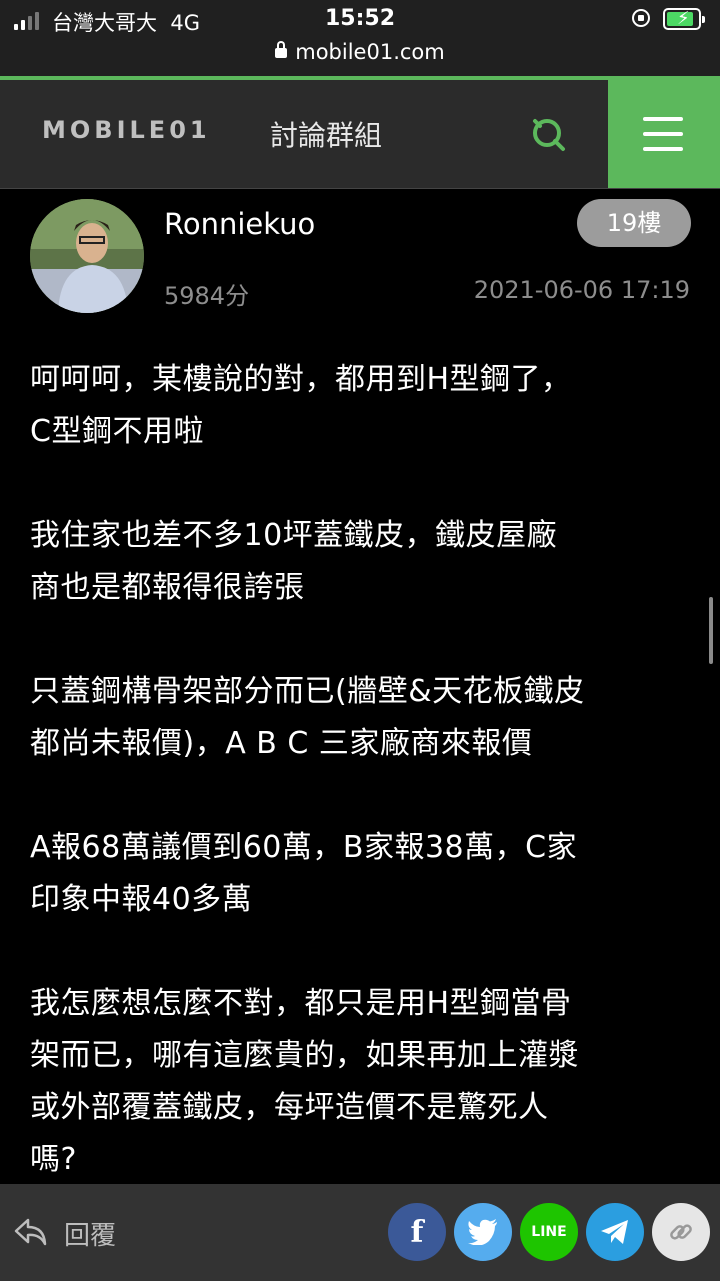 Image resolution: width=720 pixels, height=1281 pixels. I want to click on post-paragraph: 我住家也差不多10坪蓋鐵皮，鐵皮屋廠 商也是都報得很誇張, so click(294, 561).